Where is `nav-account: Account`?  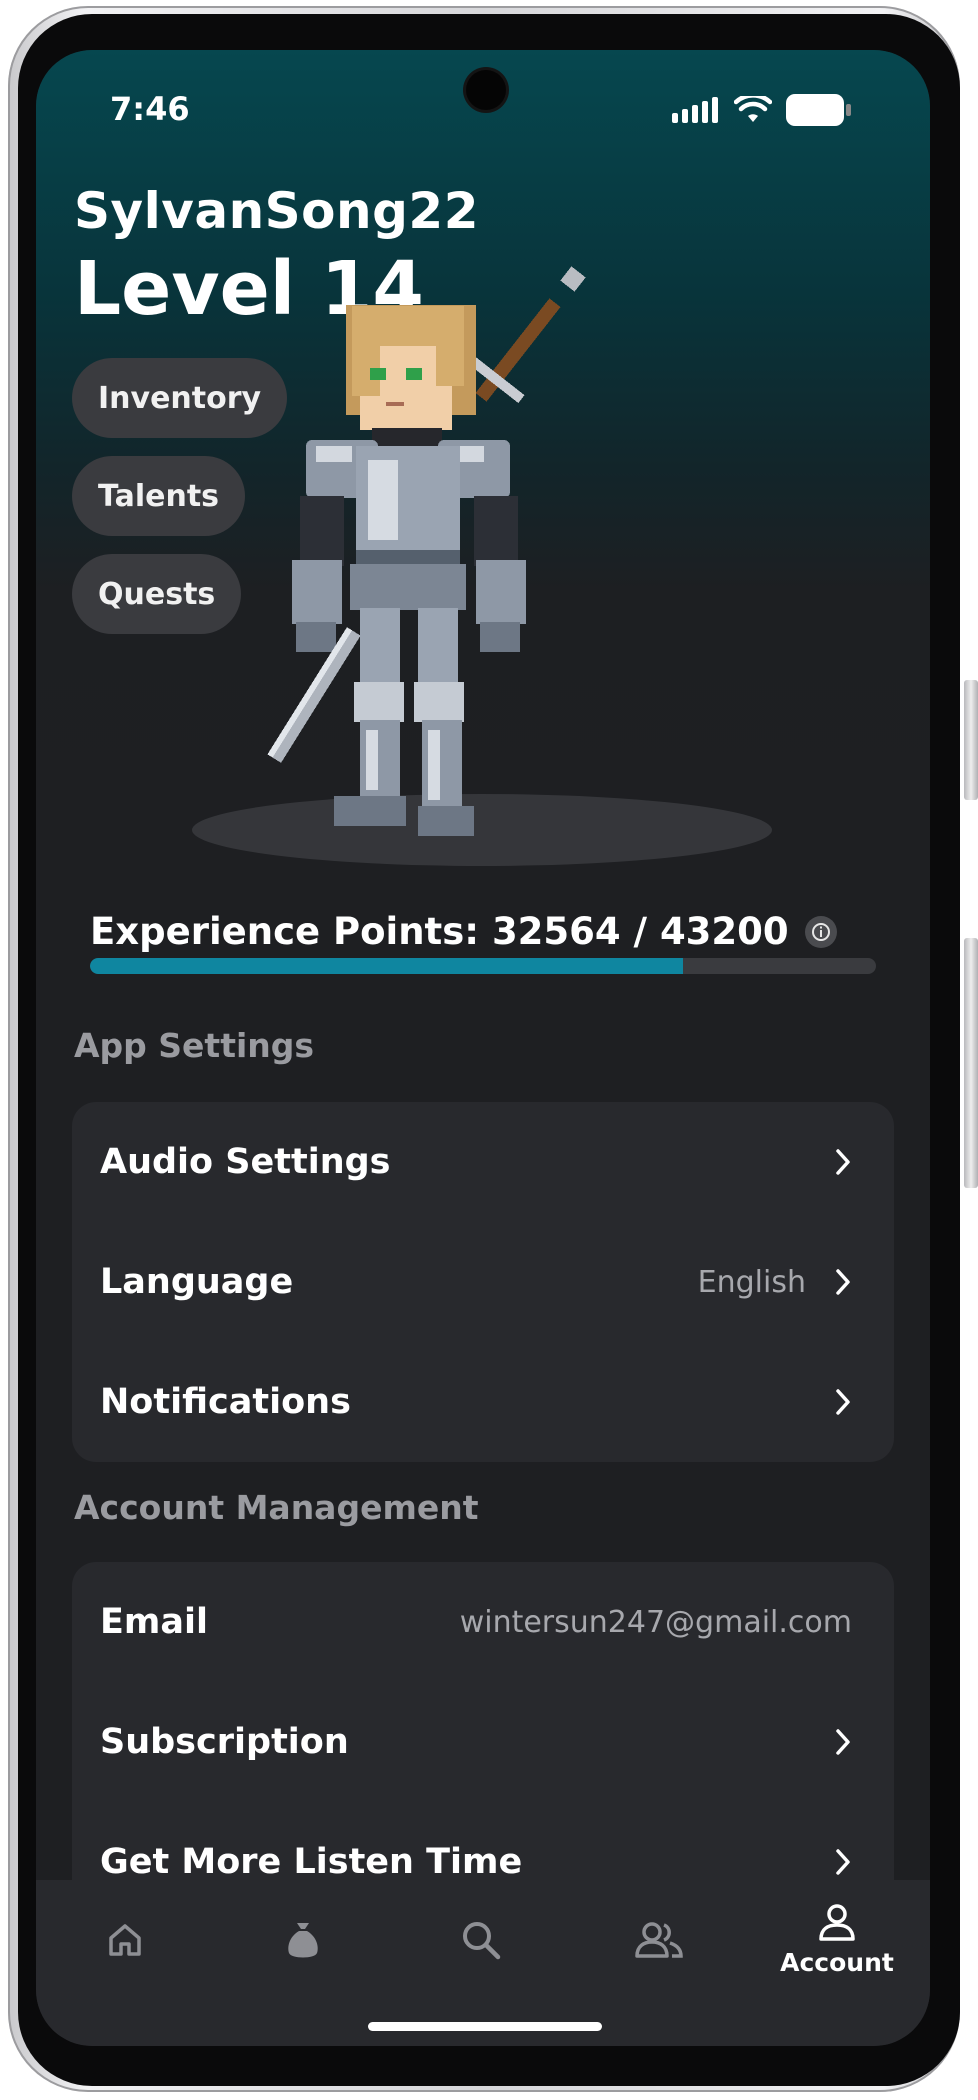
nav-account: Account is located at coordinates (837, 1940).